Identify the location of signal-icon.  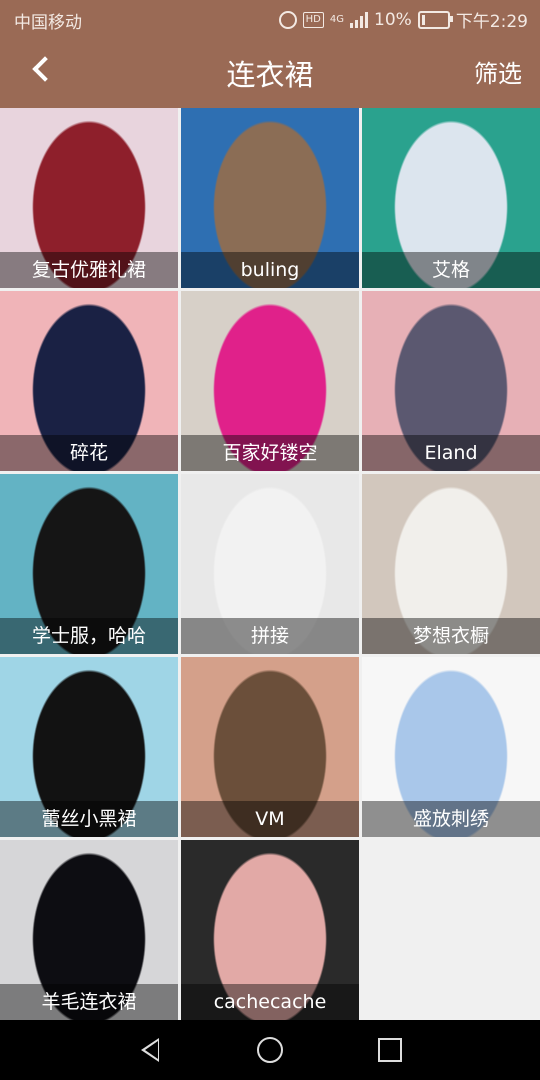
(359, 19).